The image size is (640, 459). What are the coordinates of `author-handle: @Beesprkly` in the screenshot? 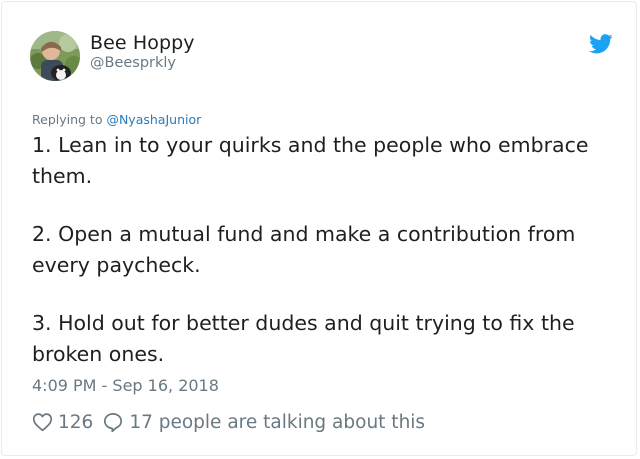 It's located at (133, 63).